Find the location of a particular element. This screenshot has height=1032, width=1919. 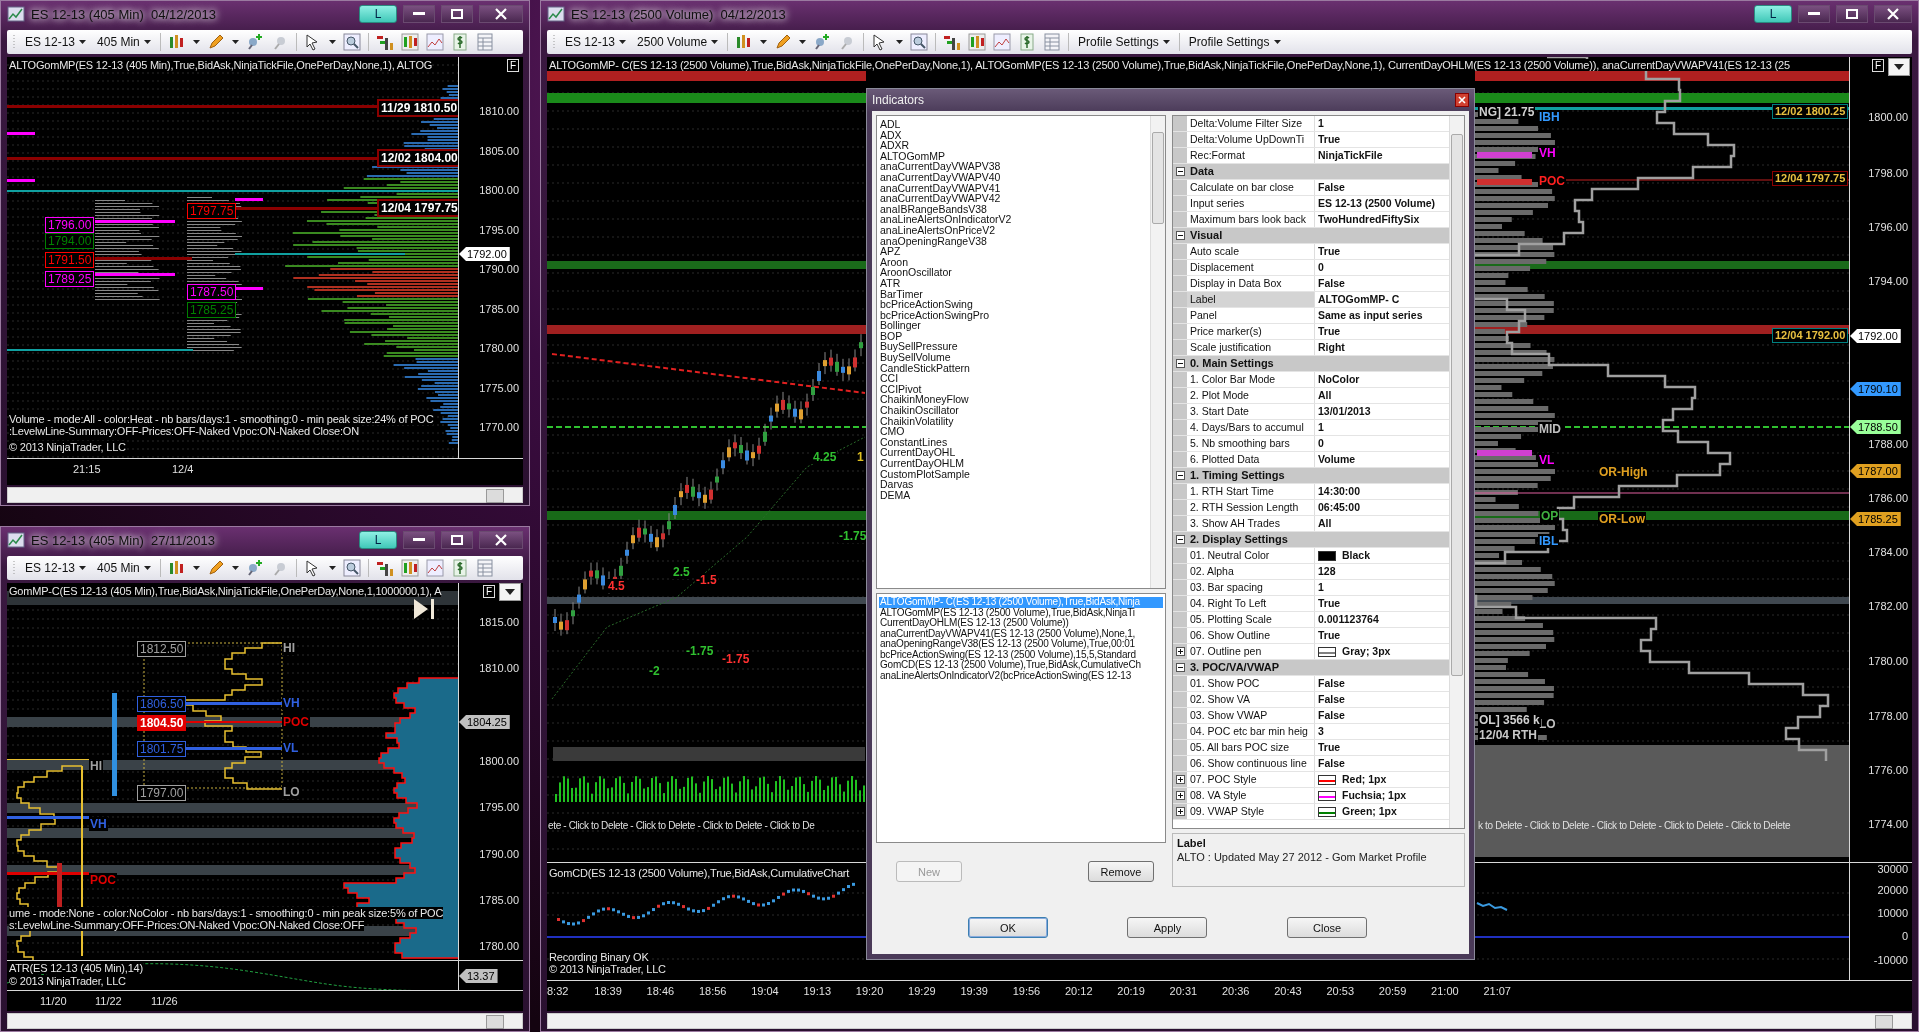

indicator-item: Aroon is located at coordinates (1013, 262).